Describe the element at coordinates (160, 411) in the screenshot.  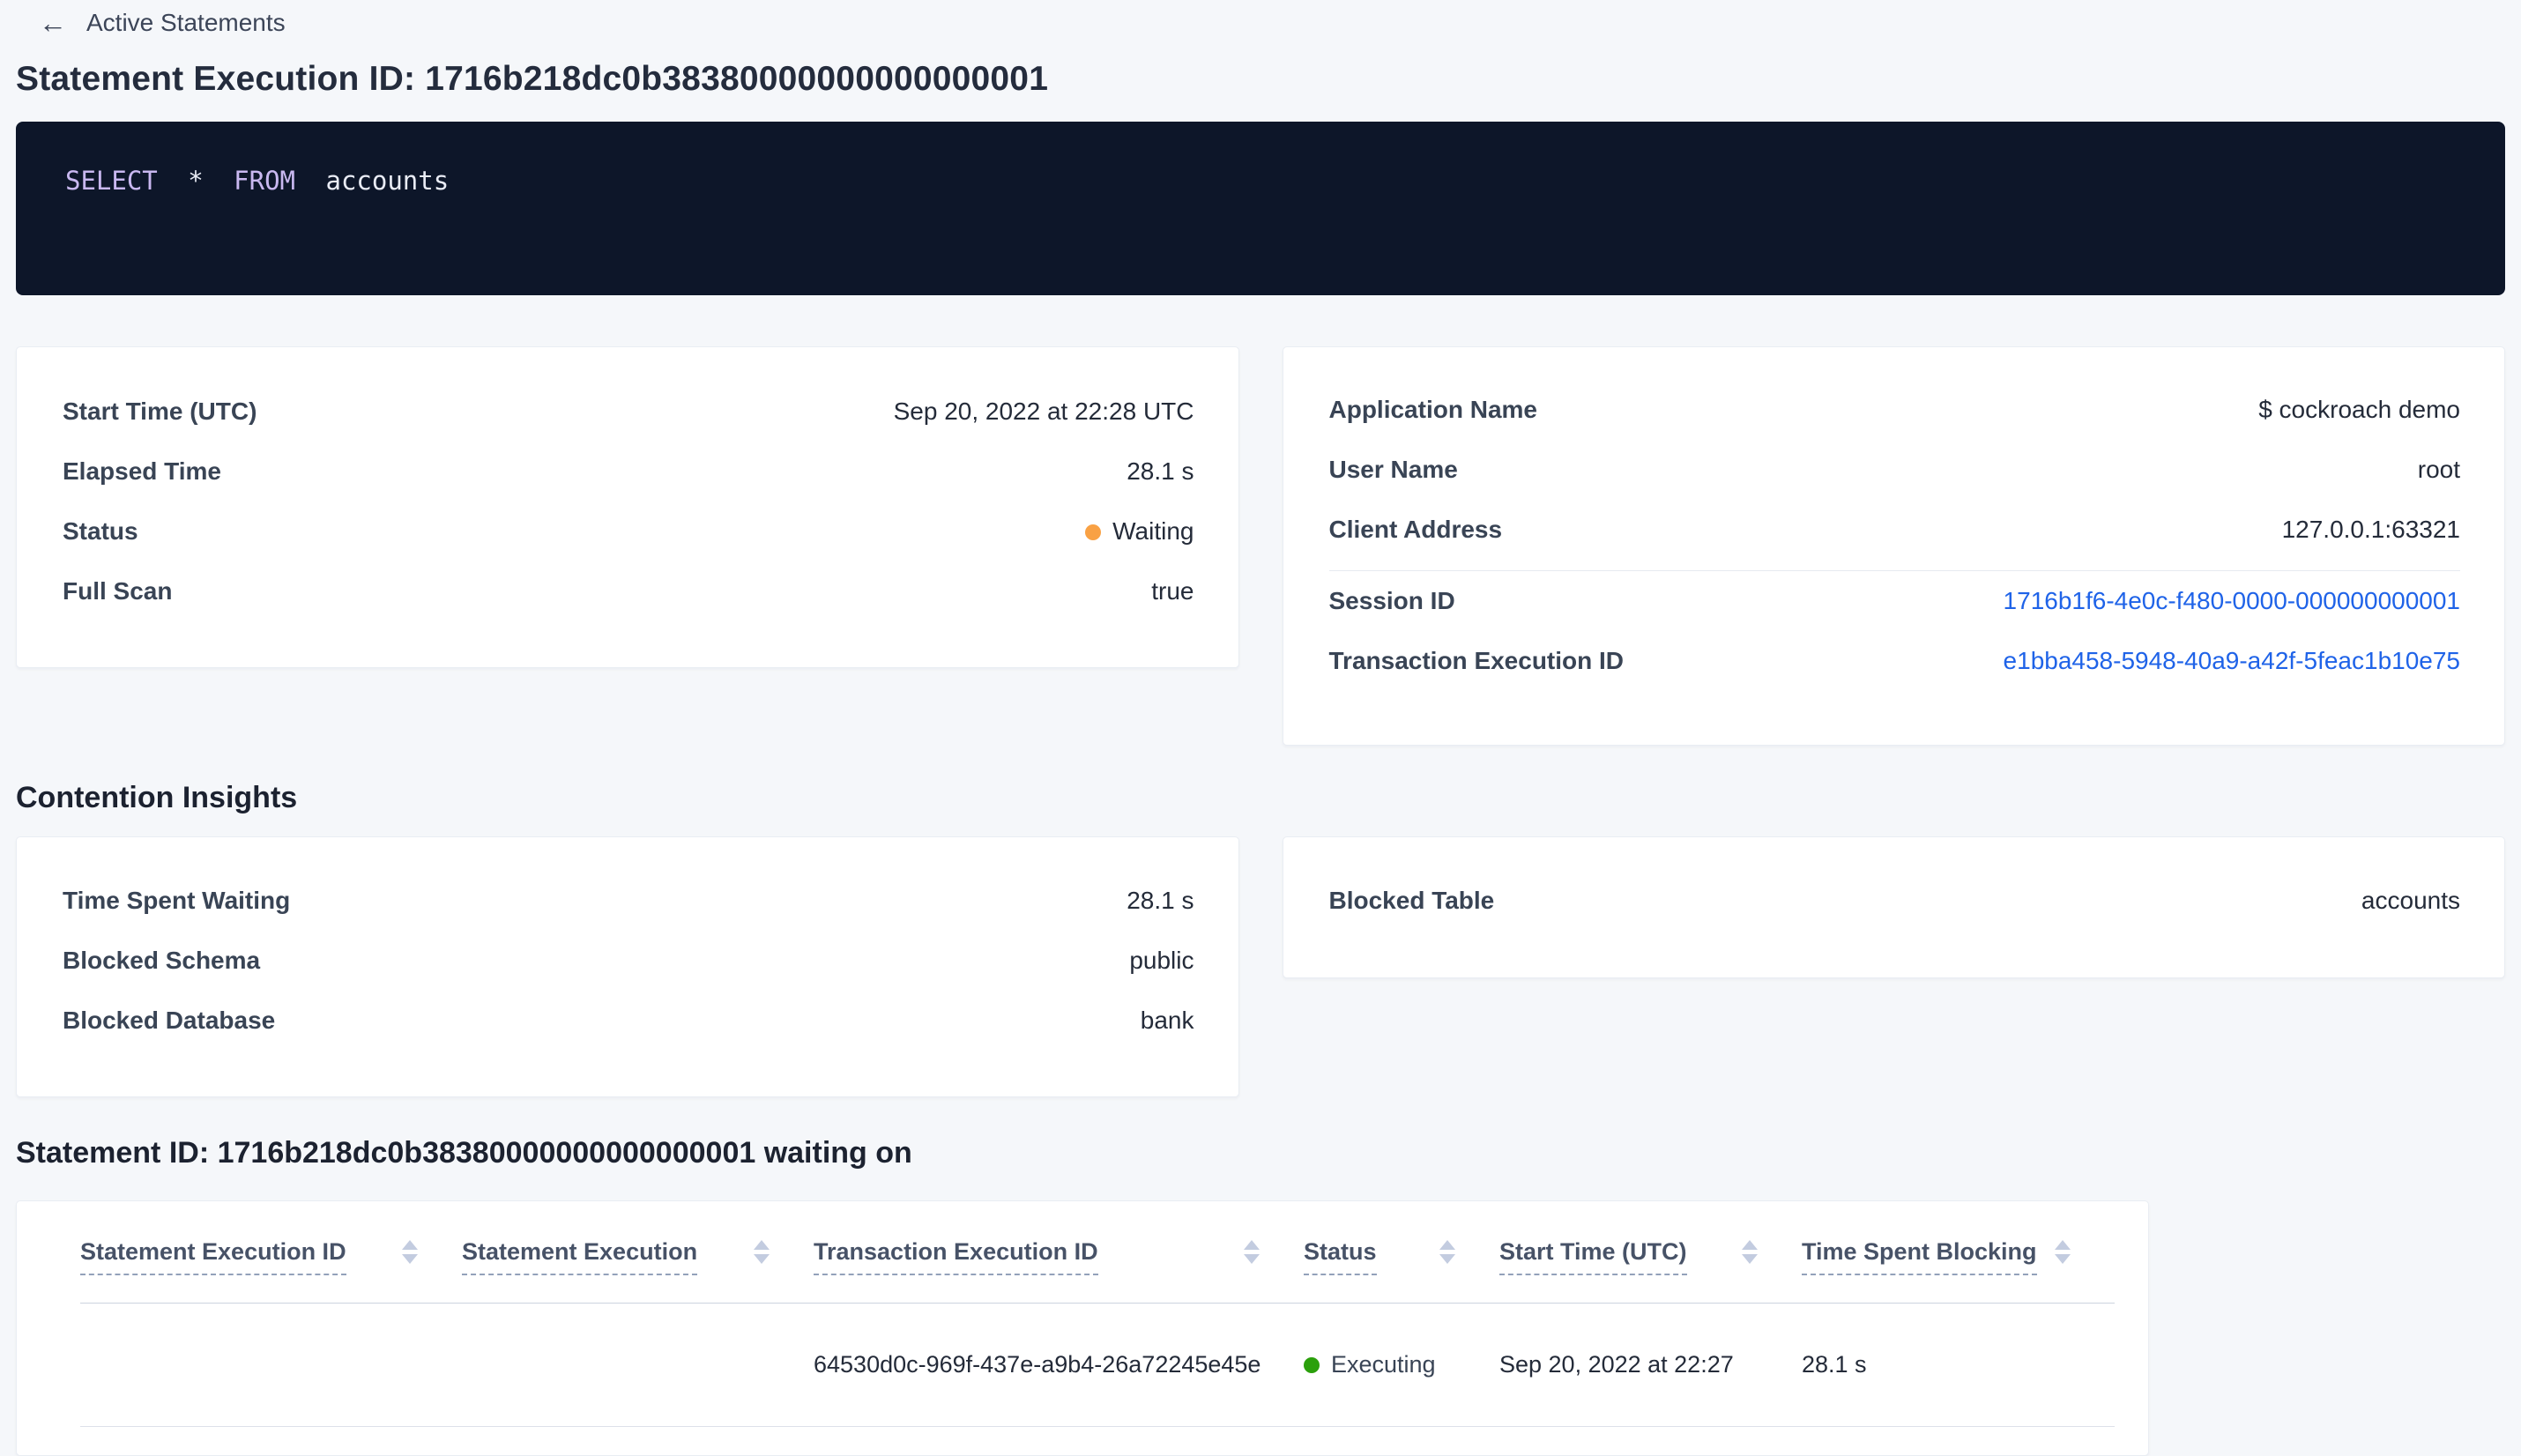
I see `start-time-label: Start Time (UTC)` at that location.